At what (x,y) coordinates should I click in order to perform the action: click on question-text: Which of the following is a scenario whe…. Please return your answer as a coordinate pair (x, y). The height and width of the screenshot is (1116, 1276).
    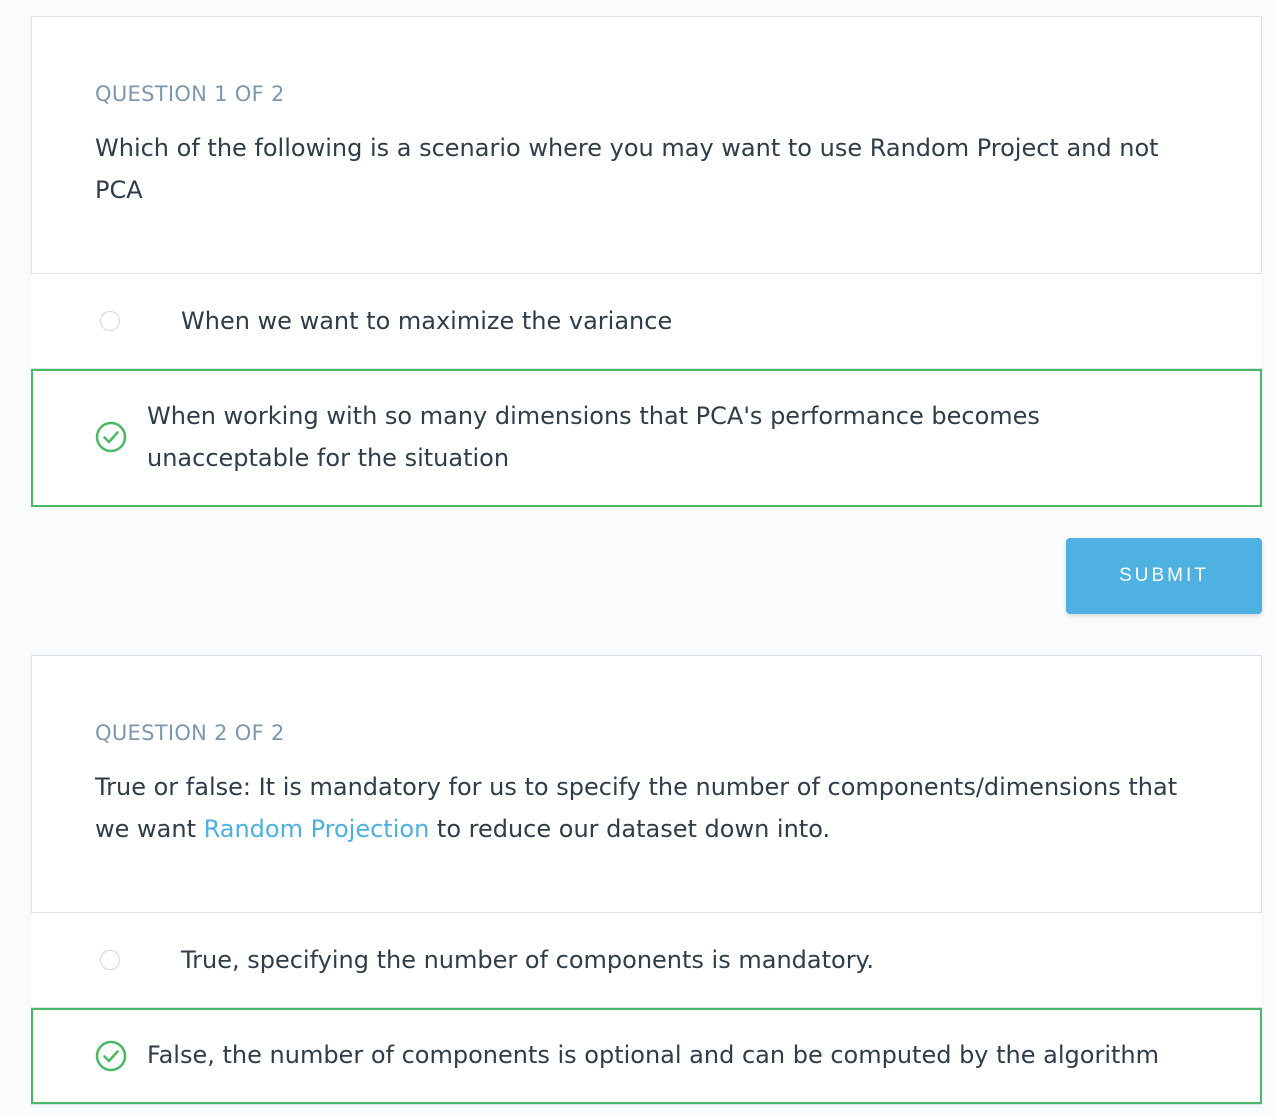
    Looking at the image, I should click on (627, 169).